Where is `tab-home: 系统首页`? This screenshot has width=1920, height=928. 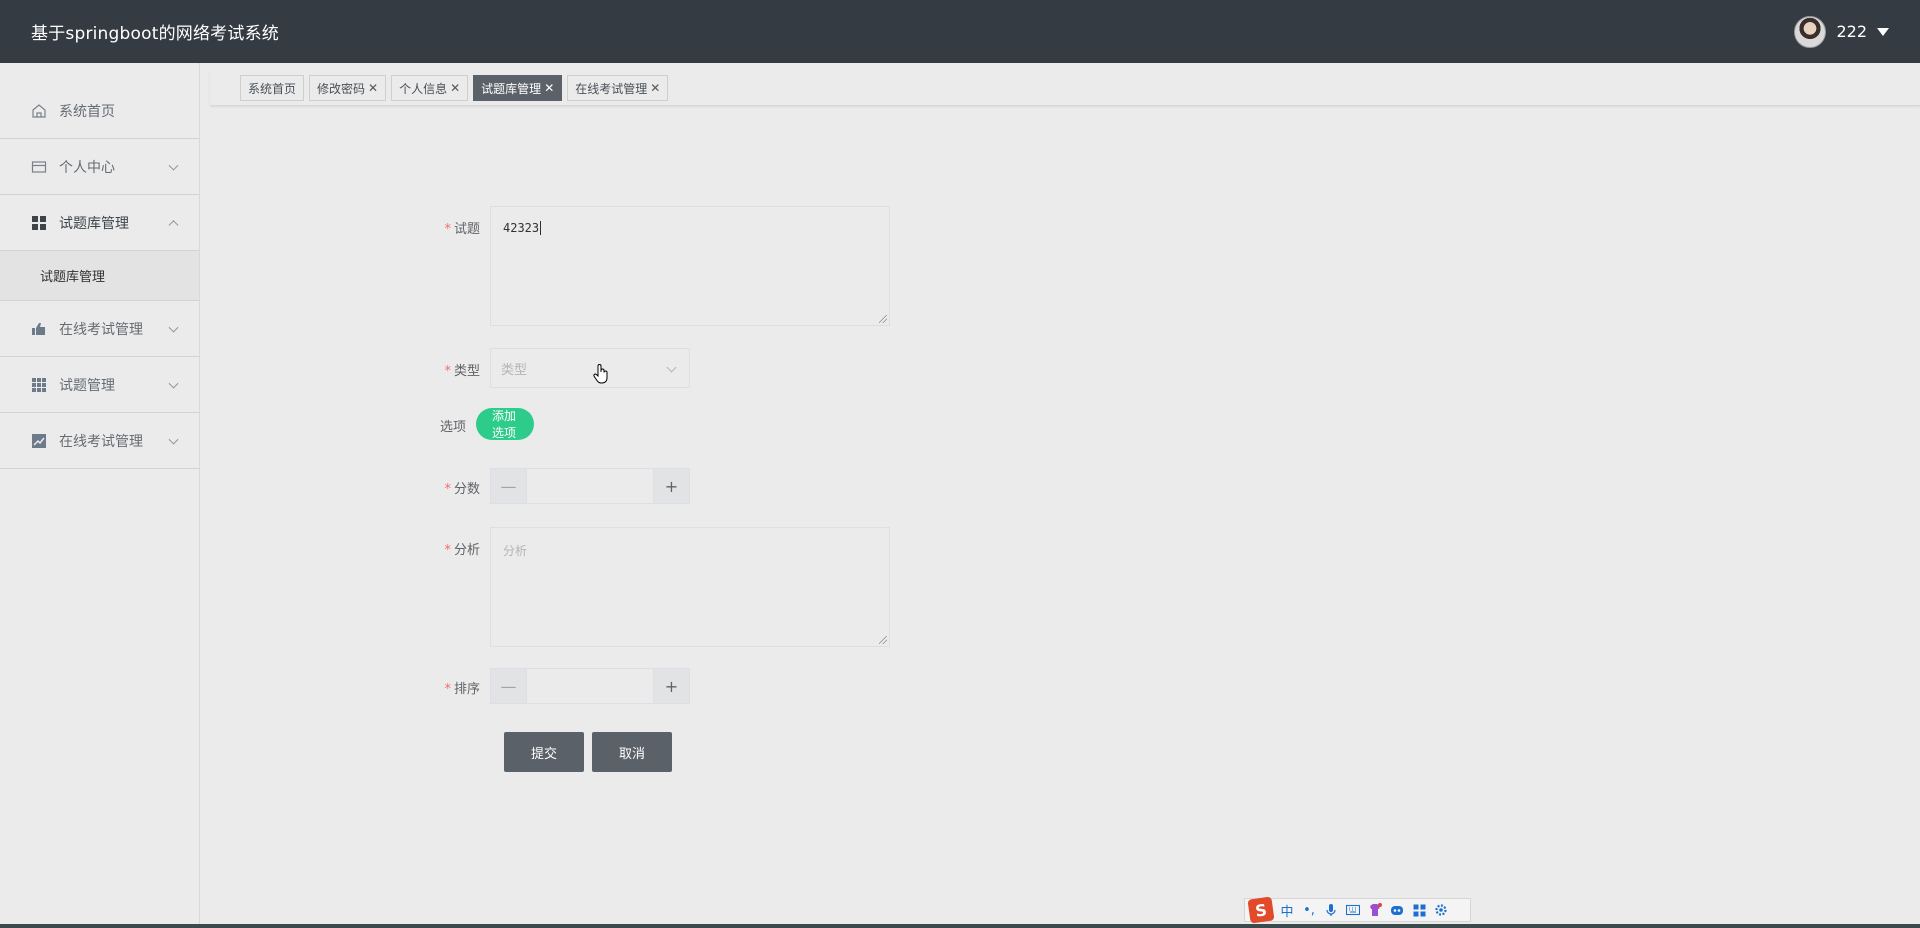
tab-home: 系统首页 is located at coordinates (272, 88).